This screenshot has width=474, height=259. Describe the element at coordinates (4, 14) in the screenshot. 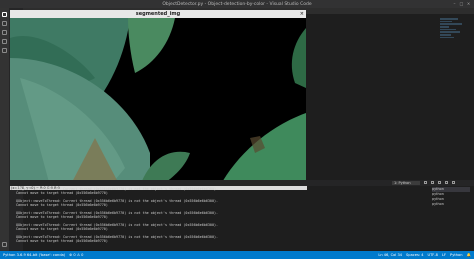

I see `explorer-icon` at that location.